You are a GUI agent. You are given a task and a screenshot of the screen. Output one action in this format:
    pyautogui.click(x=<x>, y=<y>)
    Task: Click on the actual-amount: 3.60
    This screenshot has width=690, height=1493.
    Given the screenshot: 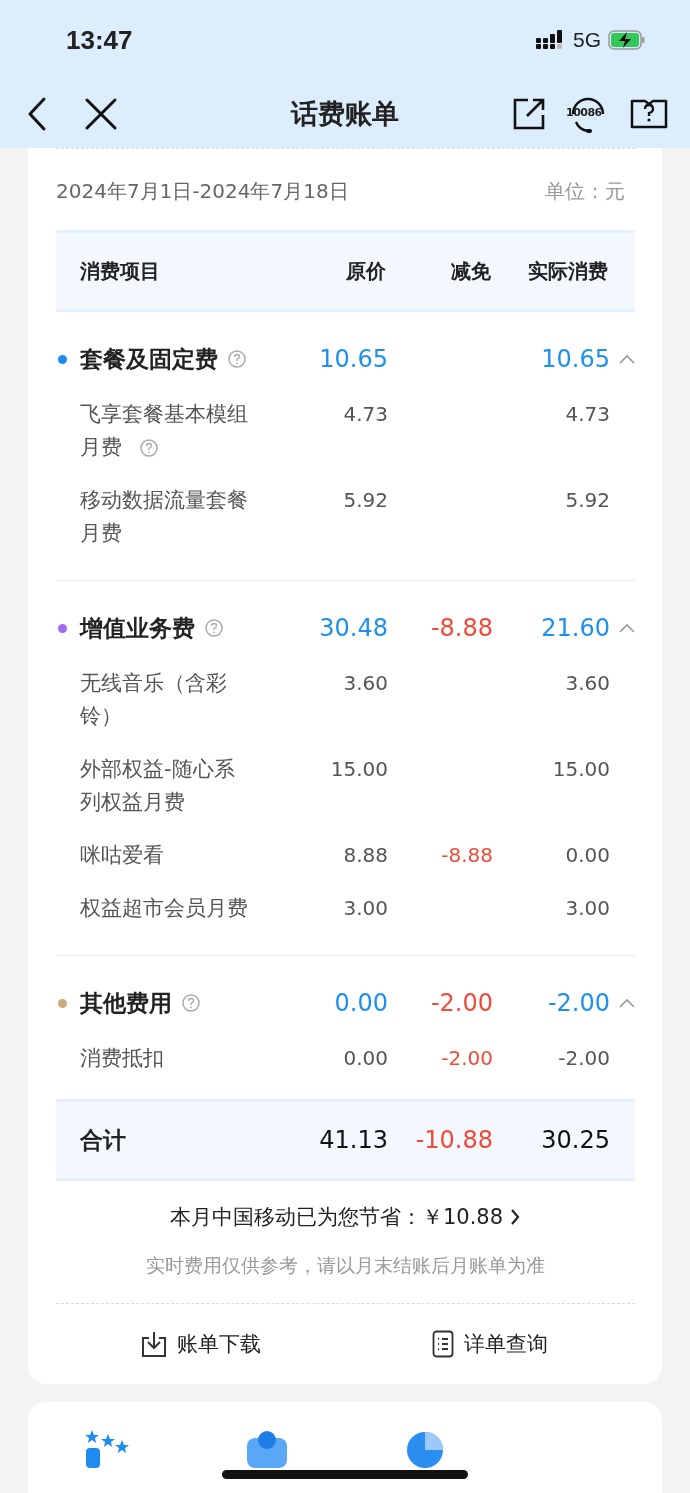 What is the action you would take?
    pyautogui.click(x=587, y=683)
    